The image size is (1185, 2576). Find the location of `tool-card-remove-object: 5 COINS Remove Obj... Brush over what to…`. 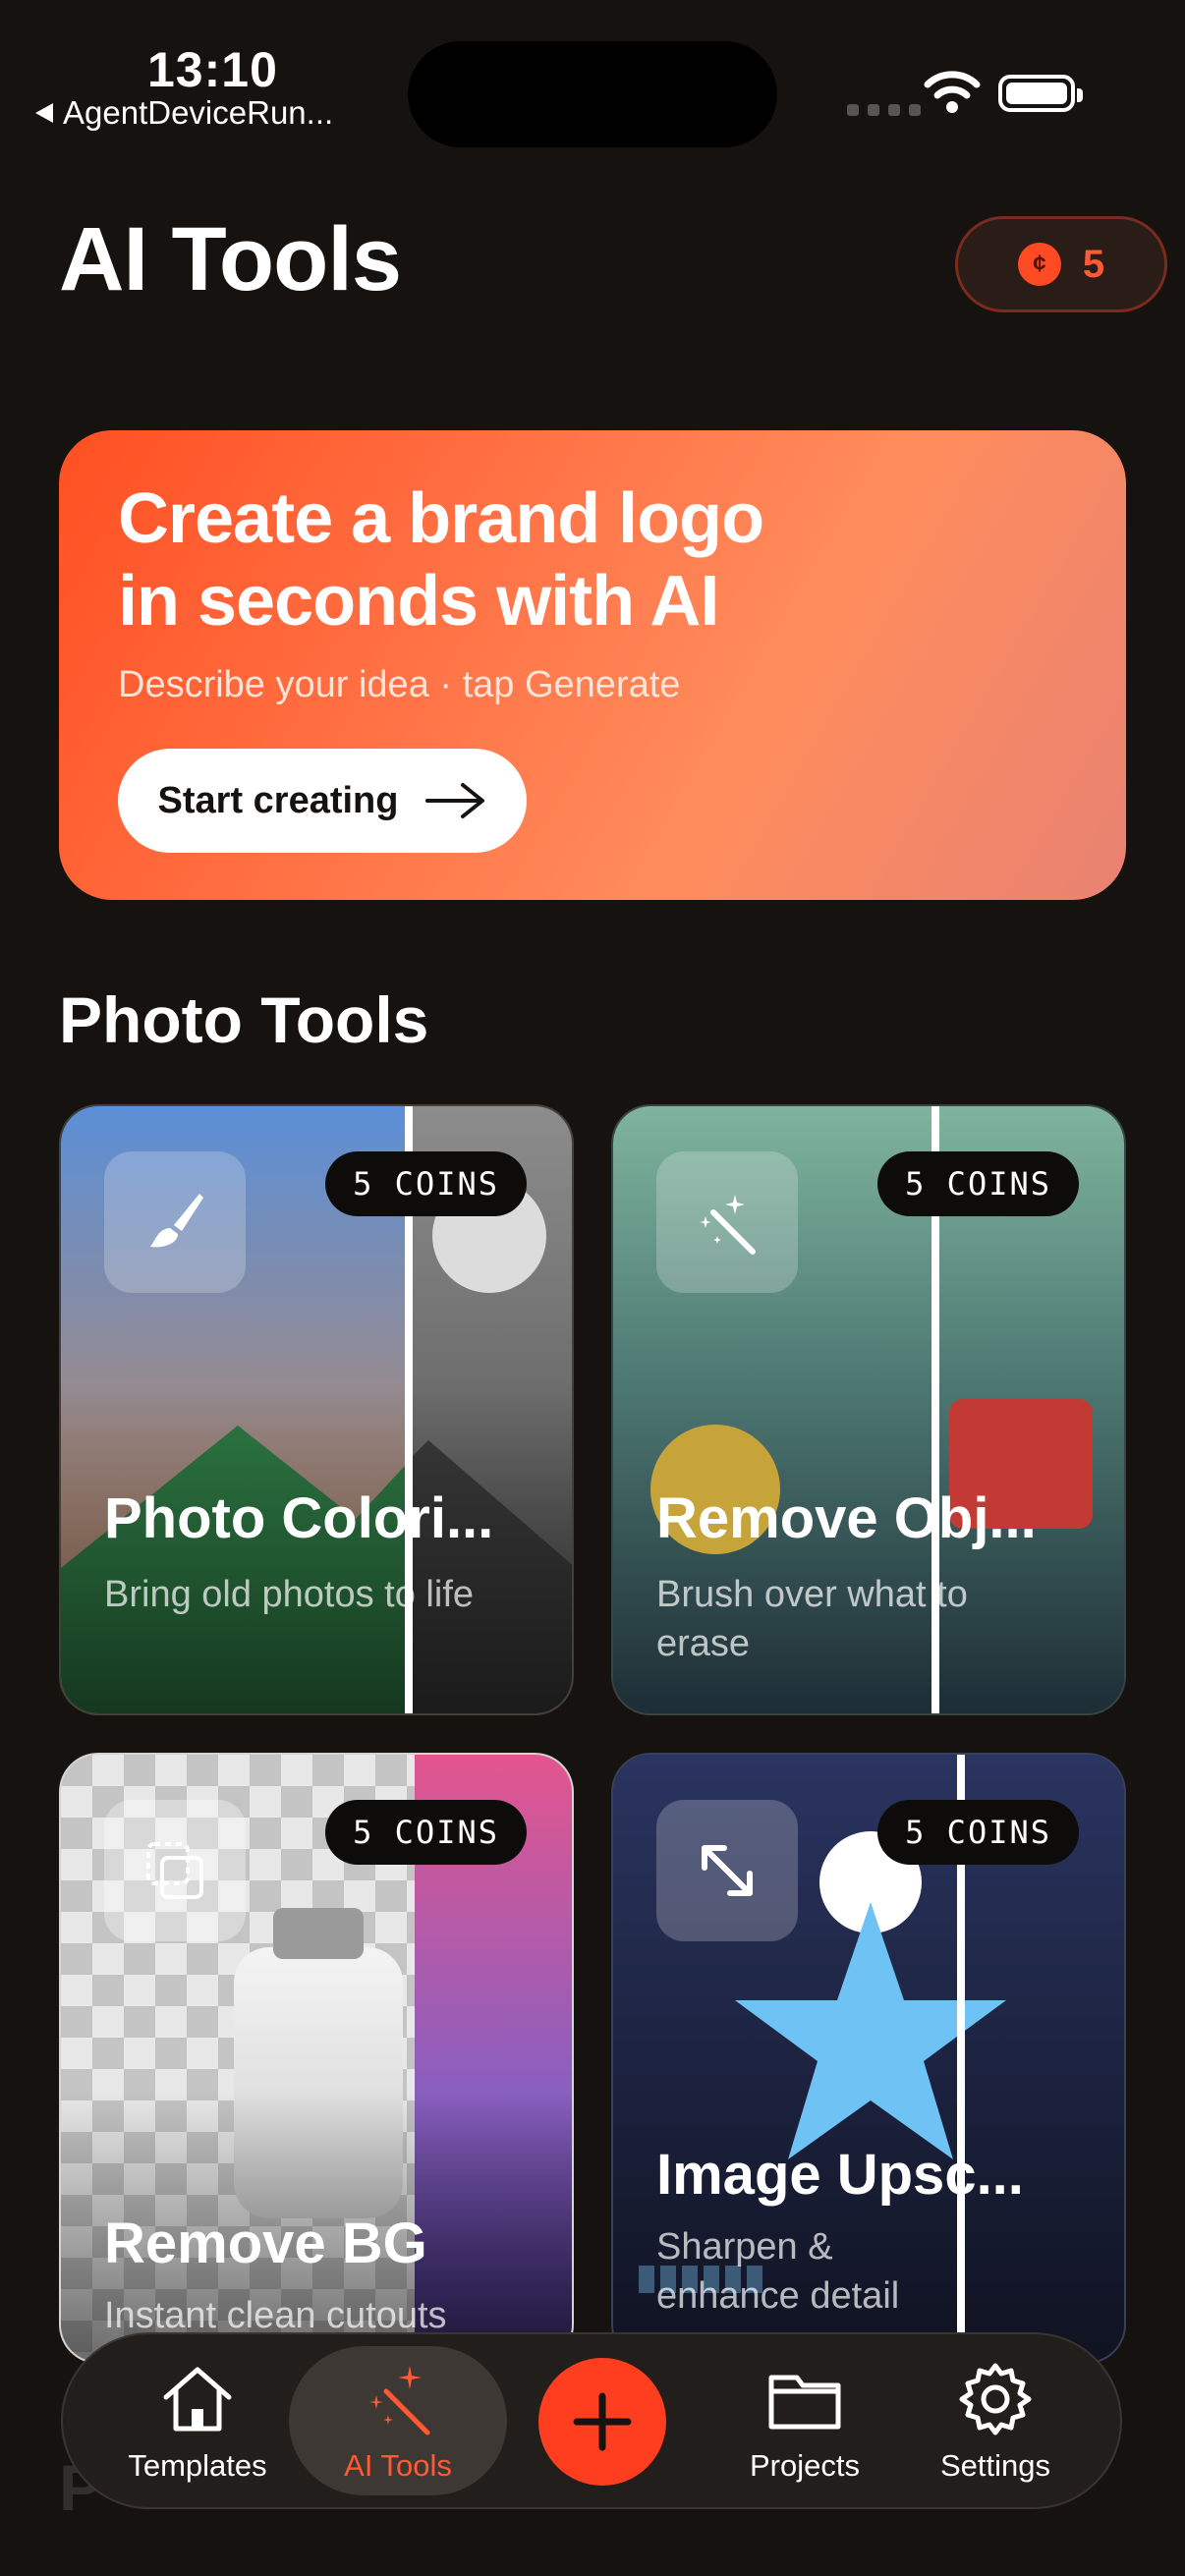

tool-card-remove-object: 5 COINS Remove Obj... Brush over what to… is located at coordinates (869, 1409).